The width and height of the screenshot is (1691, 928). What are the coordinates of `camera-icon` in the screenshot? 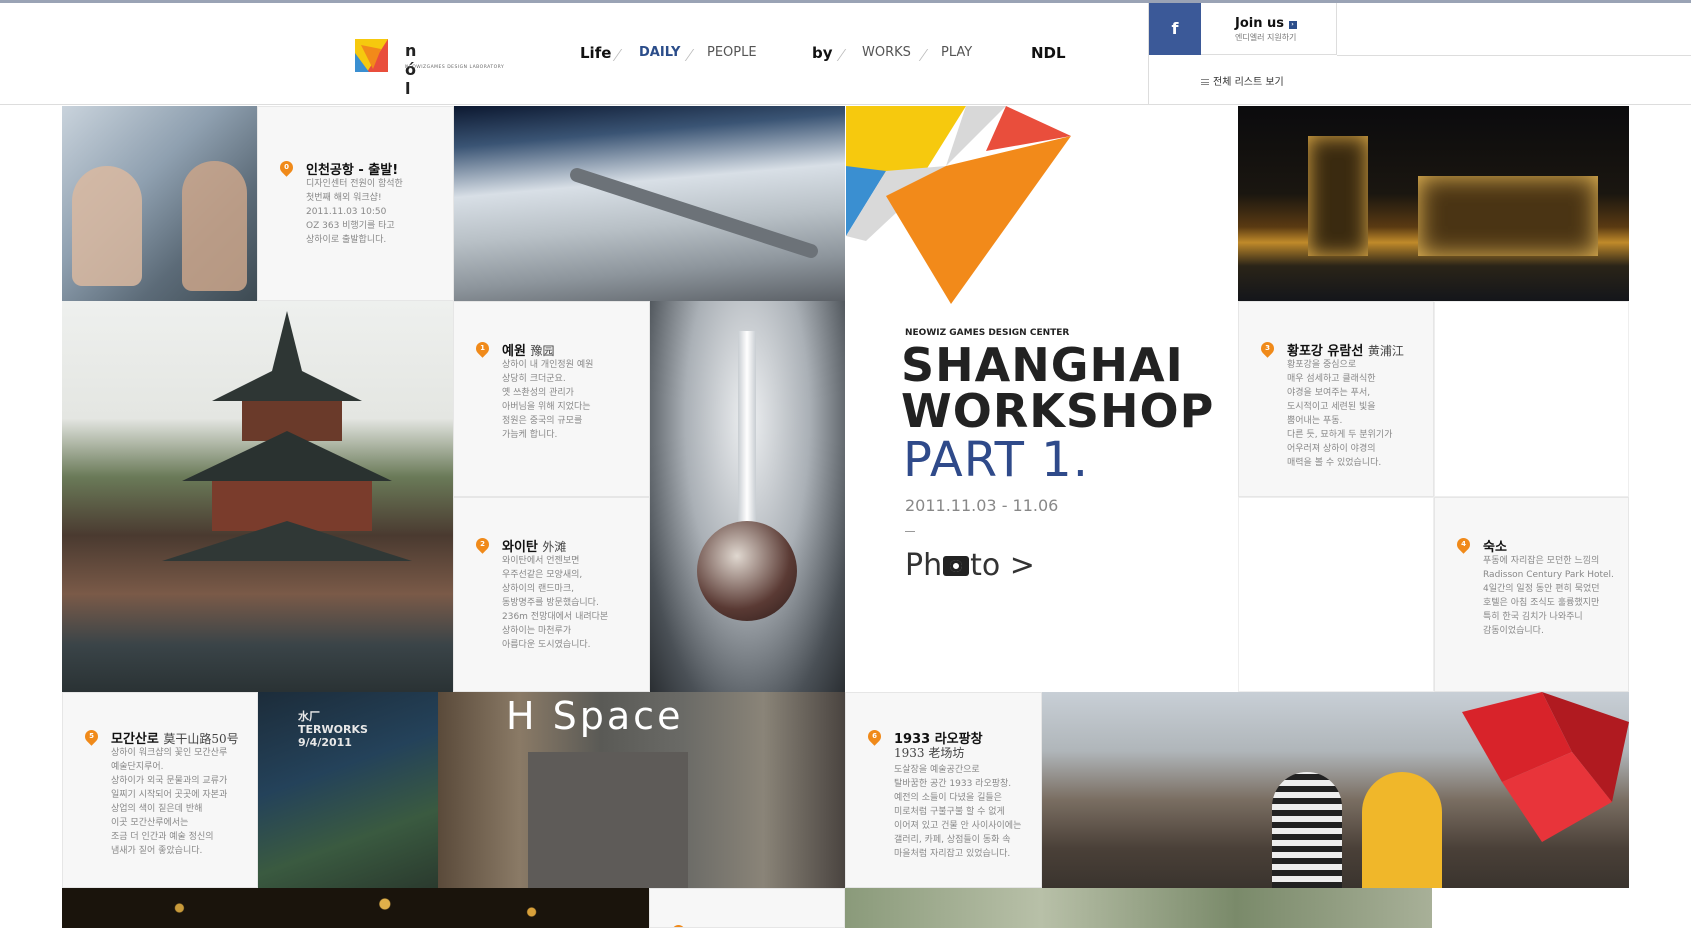 It's located at (956, 566).